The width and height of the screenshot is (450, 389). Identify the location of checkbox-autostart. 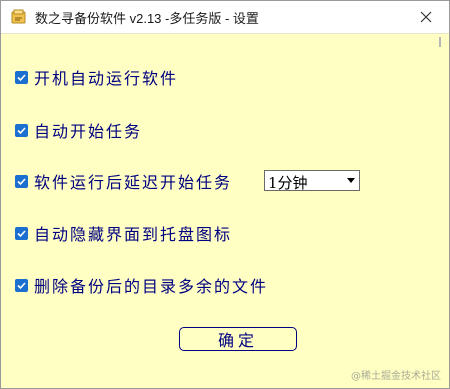
(21, 77).